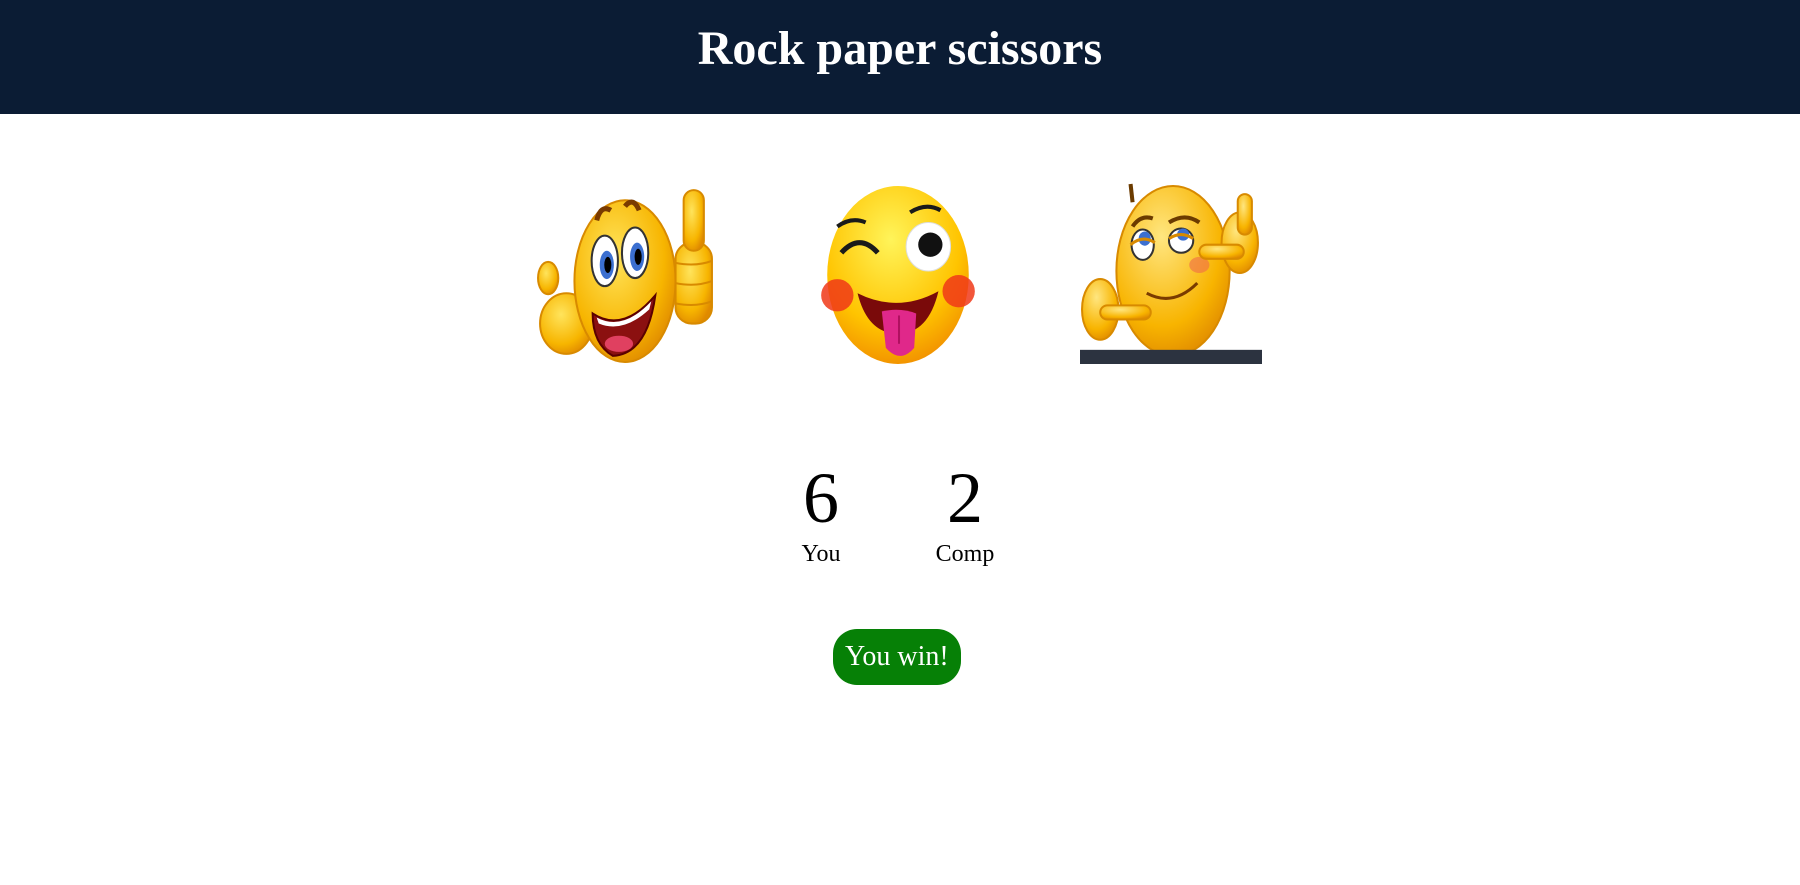 This screenshot has width=1800, height=885. I want to click on thumbs-up-emoji-icon, so click(625, 276).